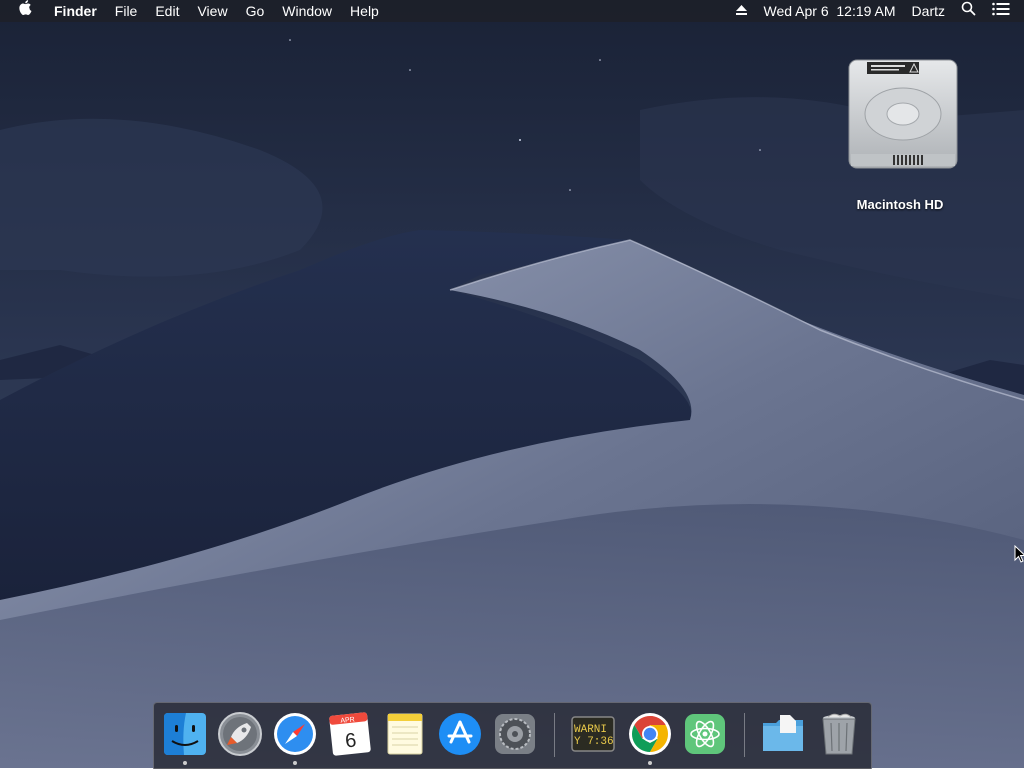 The width and height of the screenshot is (1024, 769). I want to click on safari-icon, so click(295, 734).